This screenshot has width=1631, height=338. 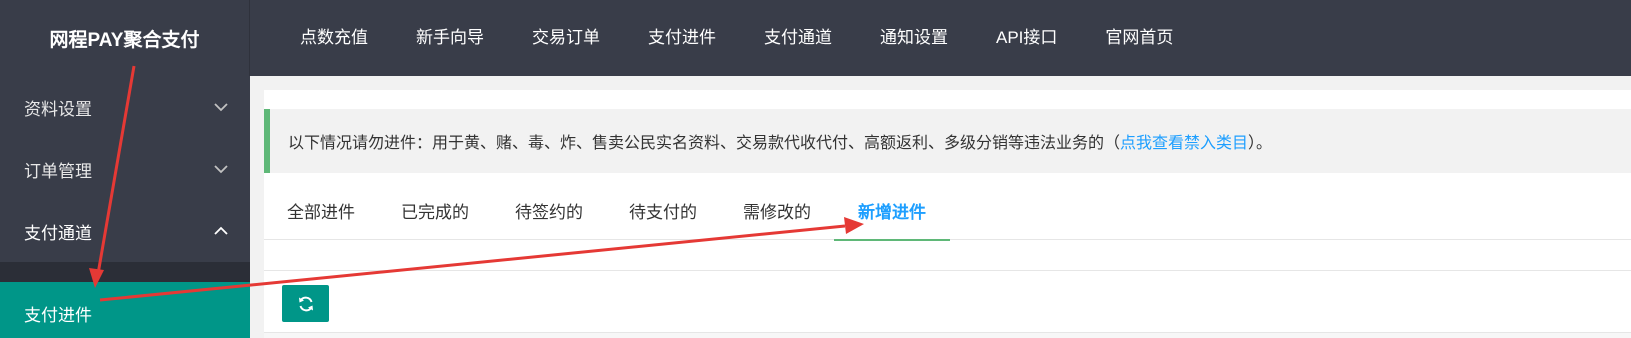 I want to click on sidebar-item-label: 资料设置, so click(x=58, y=109).